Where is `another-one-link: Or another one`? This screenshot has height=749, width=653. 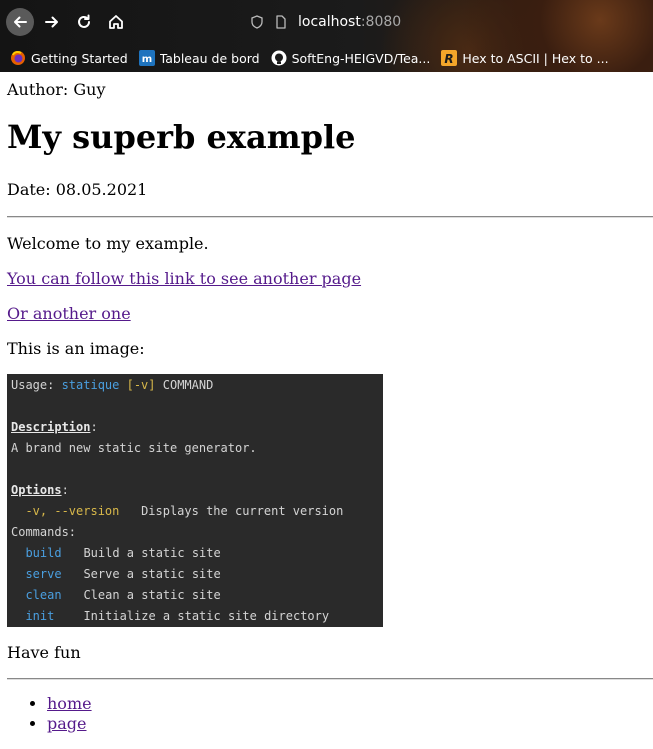
another-one-link: Or another one is located at coordinates (69, 313).